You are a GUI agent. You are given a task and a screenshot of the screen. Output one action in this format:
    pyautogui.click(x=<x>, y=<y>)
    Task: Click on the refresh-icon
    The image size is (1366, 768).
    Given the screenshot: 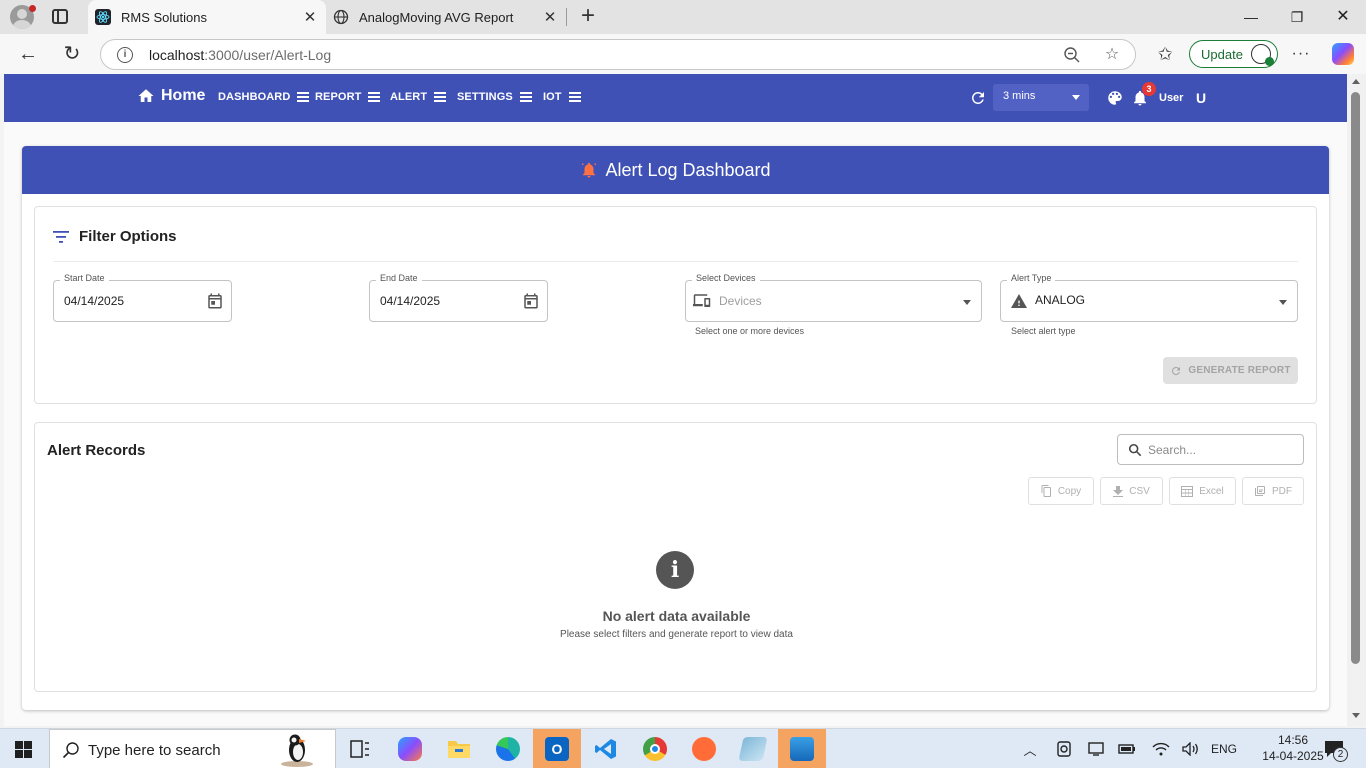 What is the action you would take?
    pyautogui.click(x=978, y=98)
    